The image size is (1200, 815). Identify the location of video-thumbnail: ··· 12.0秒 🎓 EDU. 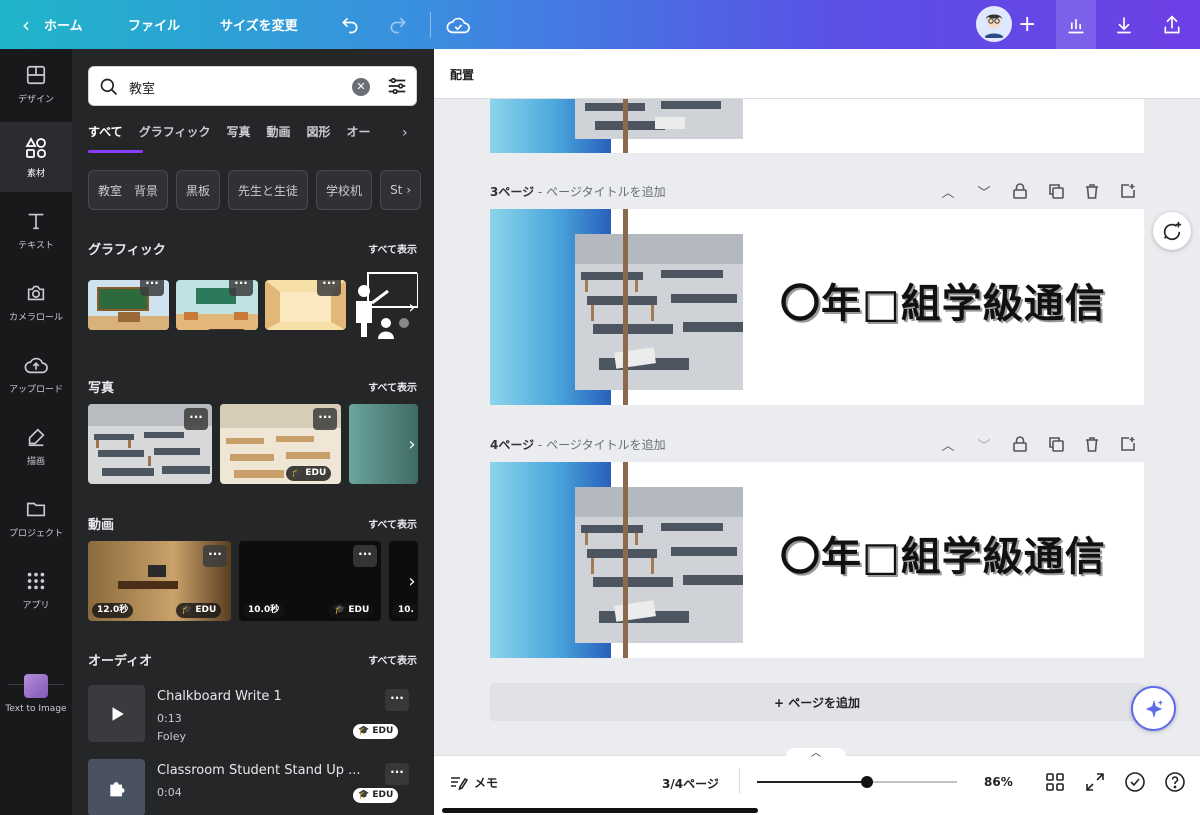
(159, 581).